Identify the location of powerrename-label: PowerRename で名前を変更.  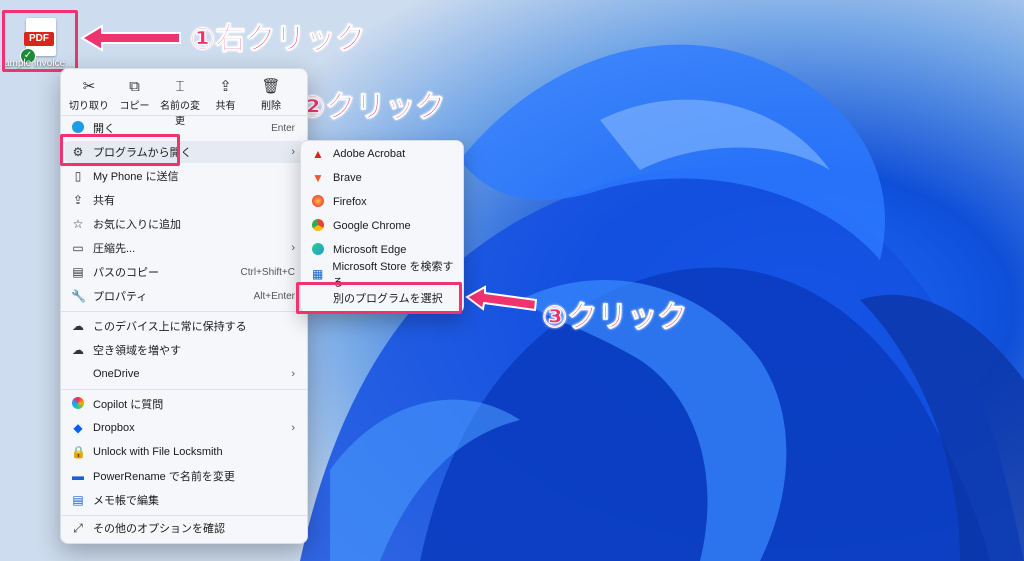
(164, 477).